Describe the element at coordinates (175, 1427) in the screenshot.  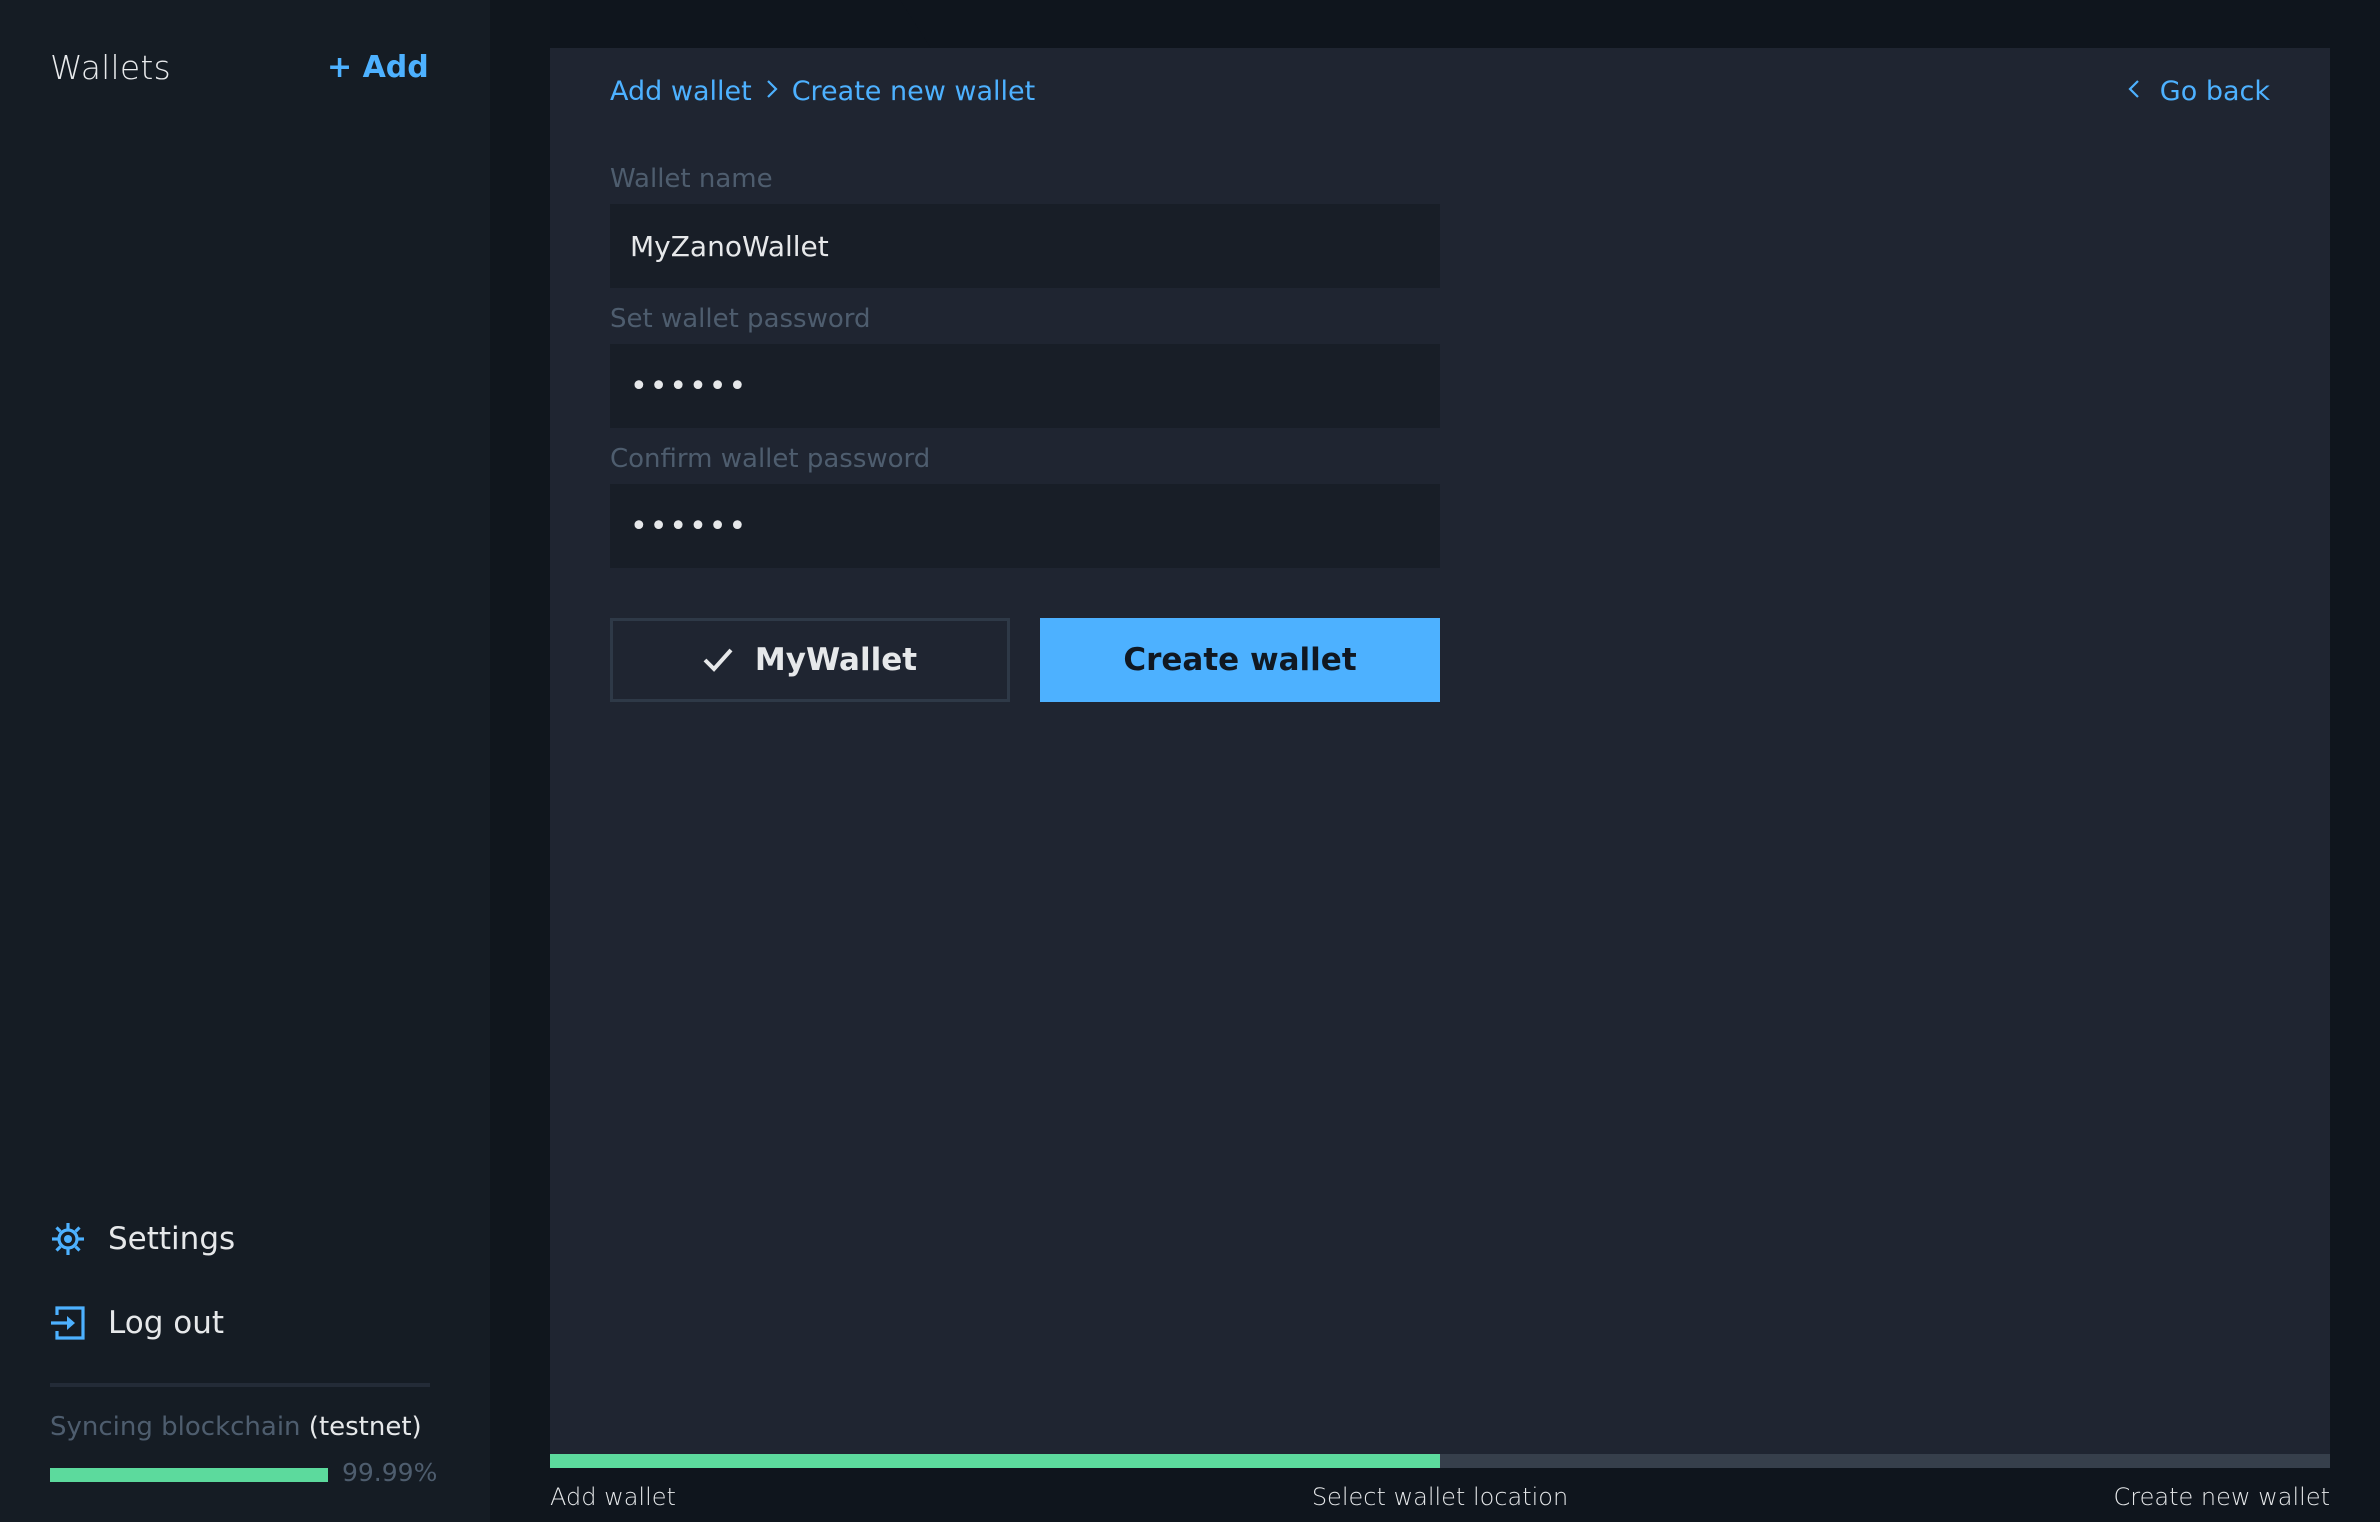
I see `sync-label: Syncing blockchain` at that location.